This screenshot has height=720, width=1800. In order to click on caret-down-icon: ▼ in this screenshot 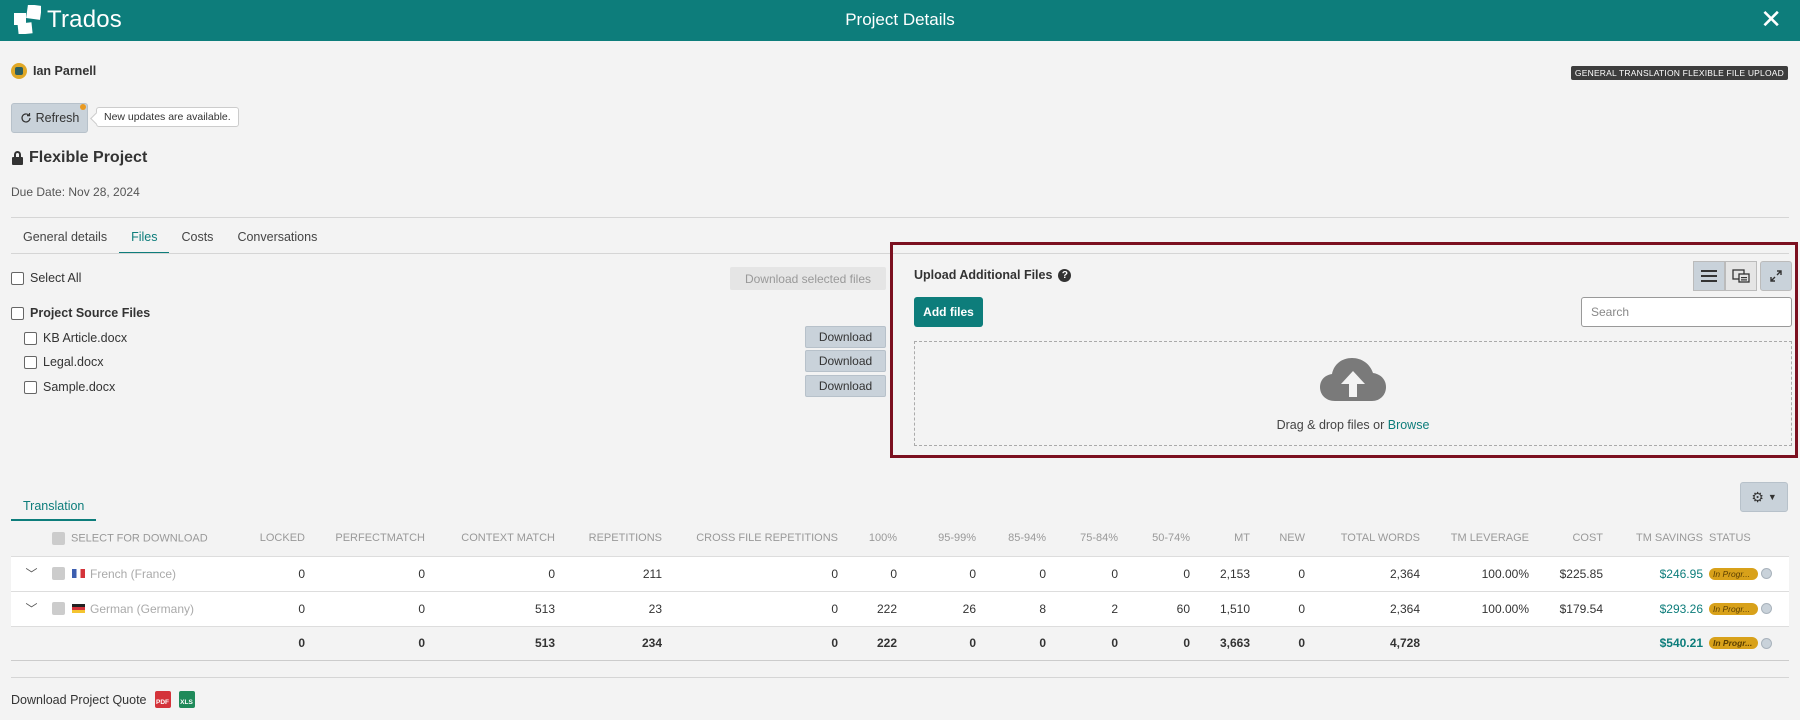, I will do `click(1772, 497)`.